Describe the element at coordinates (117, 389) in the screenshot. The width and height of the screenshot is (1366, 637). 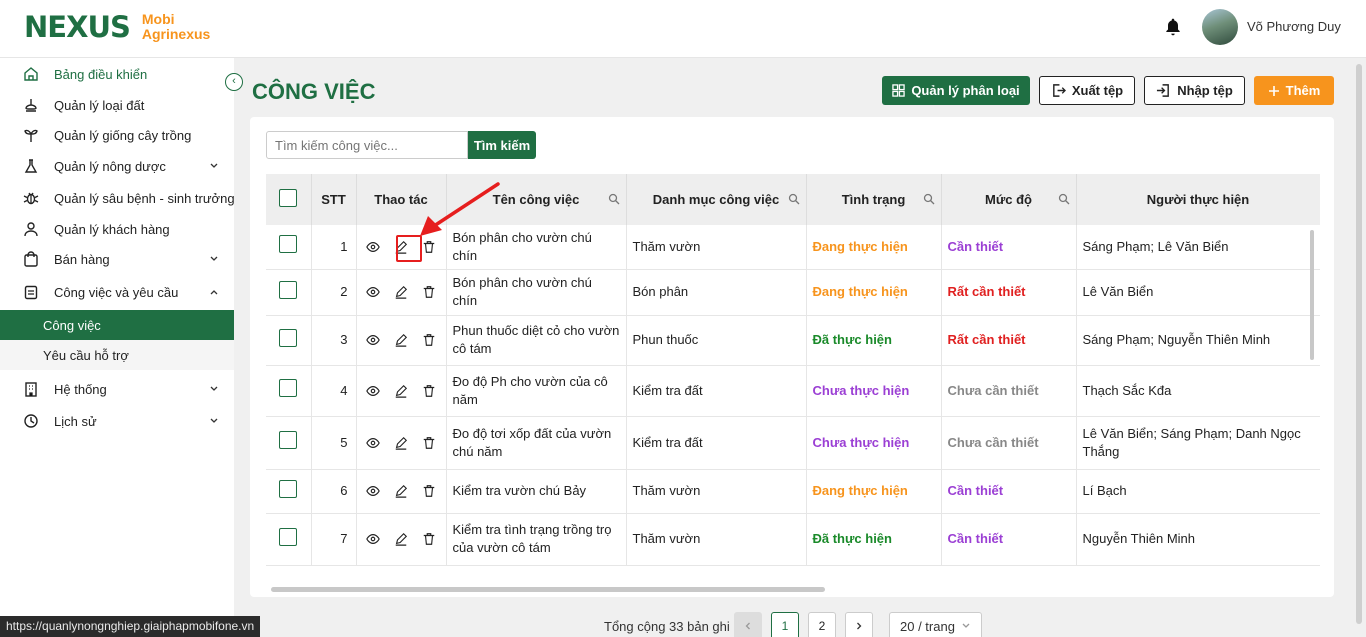
I see `sidebar-item-system: Hệ thống` at that location.